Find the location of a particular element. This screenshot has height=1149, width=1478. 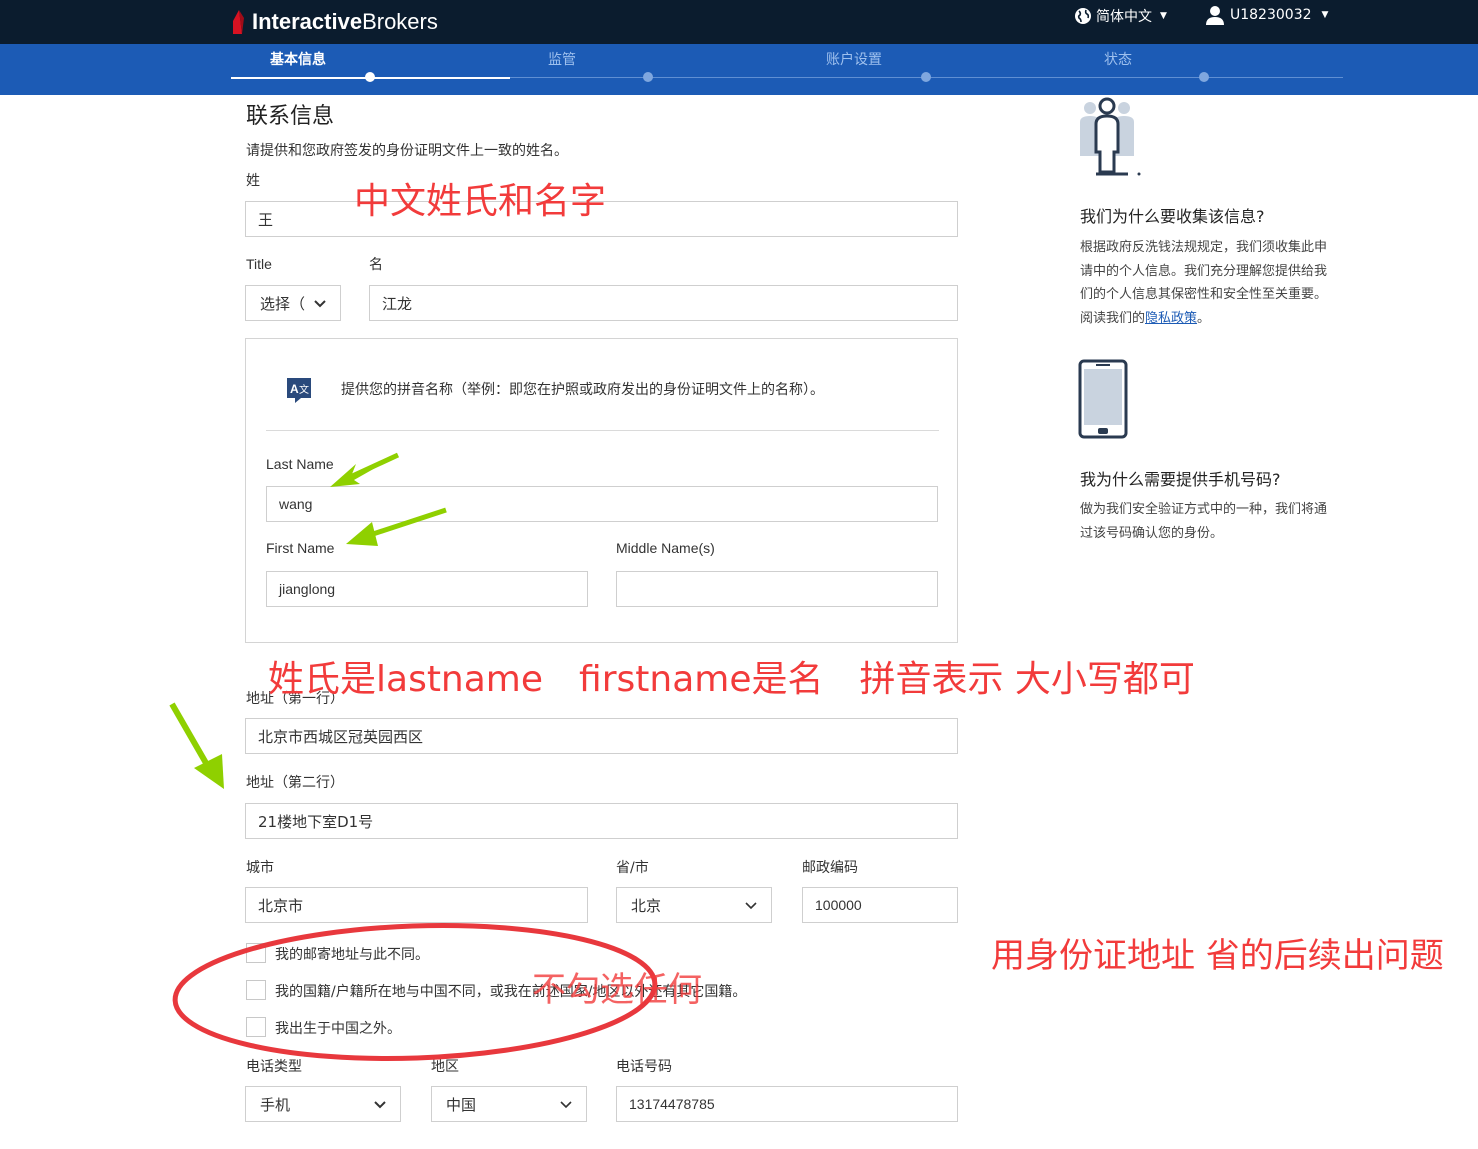

brand-name-bold: Interactive is located at coordinates (307, 21).